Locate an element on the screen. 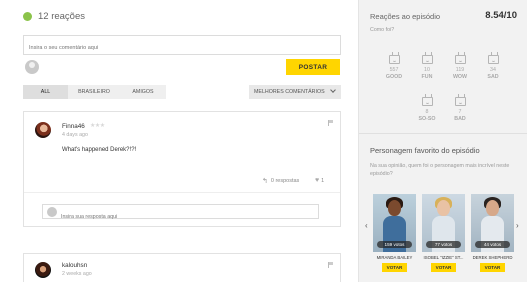  reaction-good: 557 GOOD is located at coordinates (394, 67).